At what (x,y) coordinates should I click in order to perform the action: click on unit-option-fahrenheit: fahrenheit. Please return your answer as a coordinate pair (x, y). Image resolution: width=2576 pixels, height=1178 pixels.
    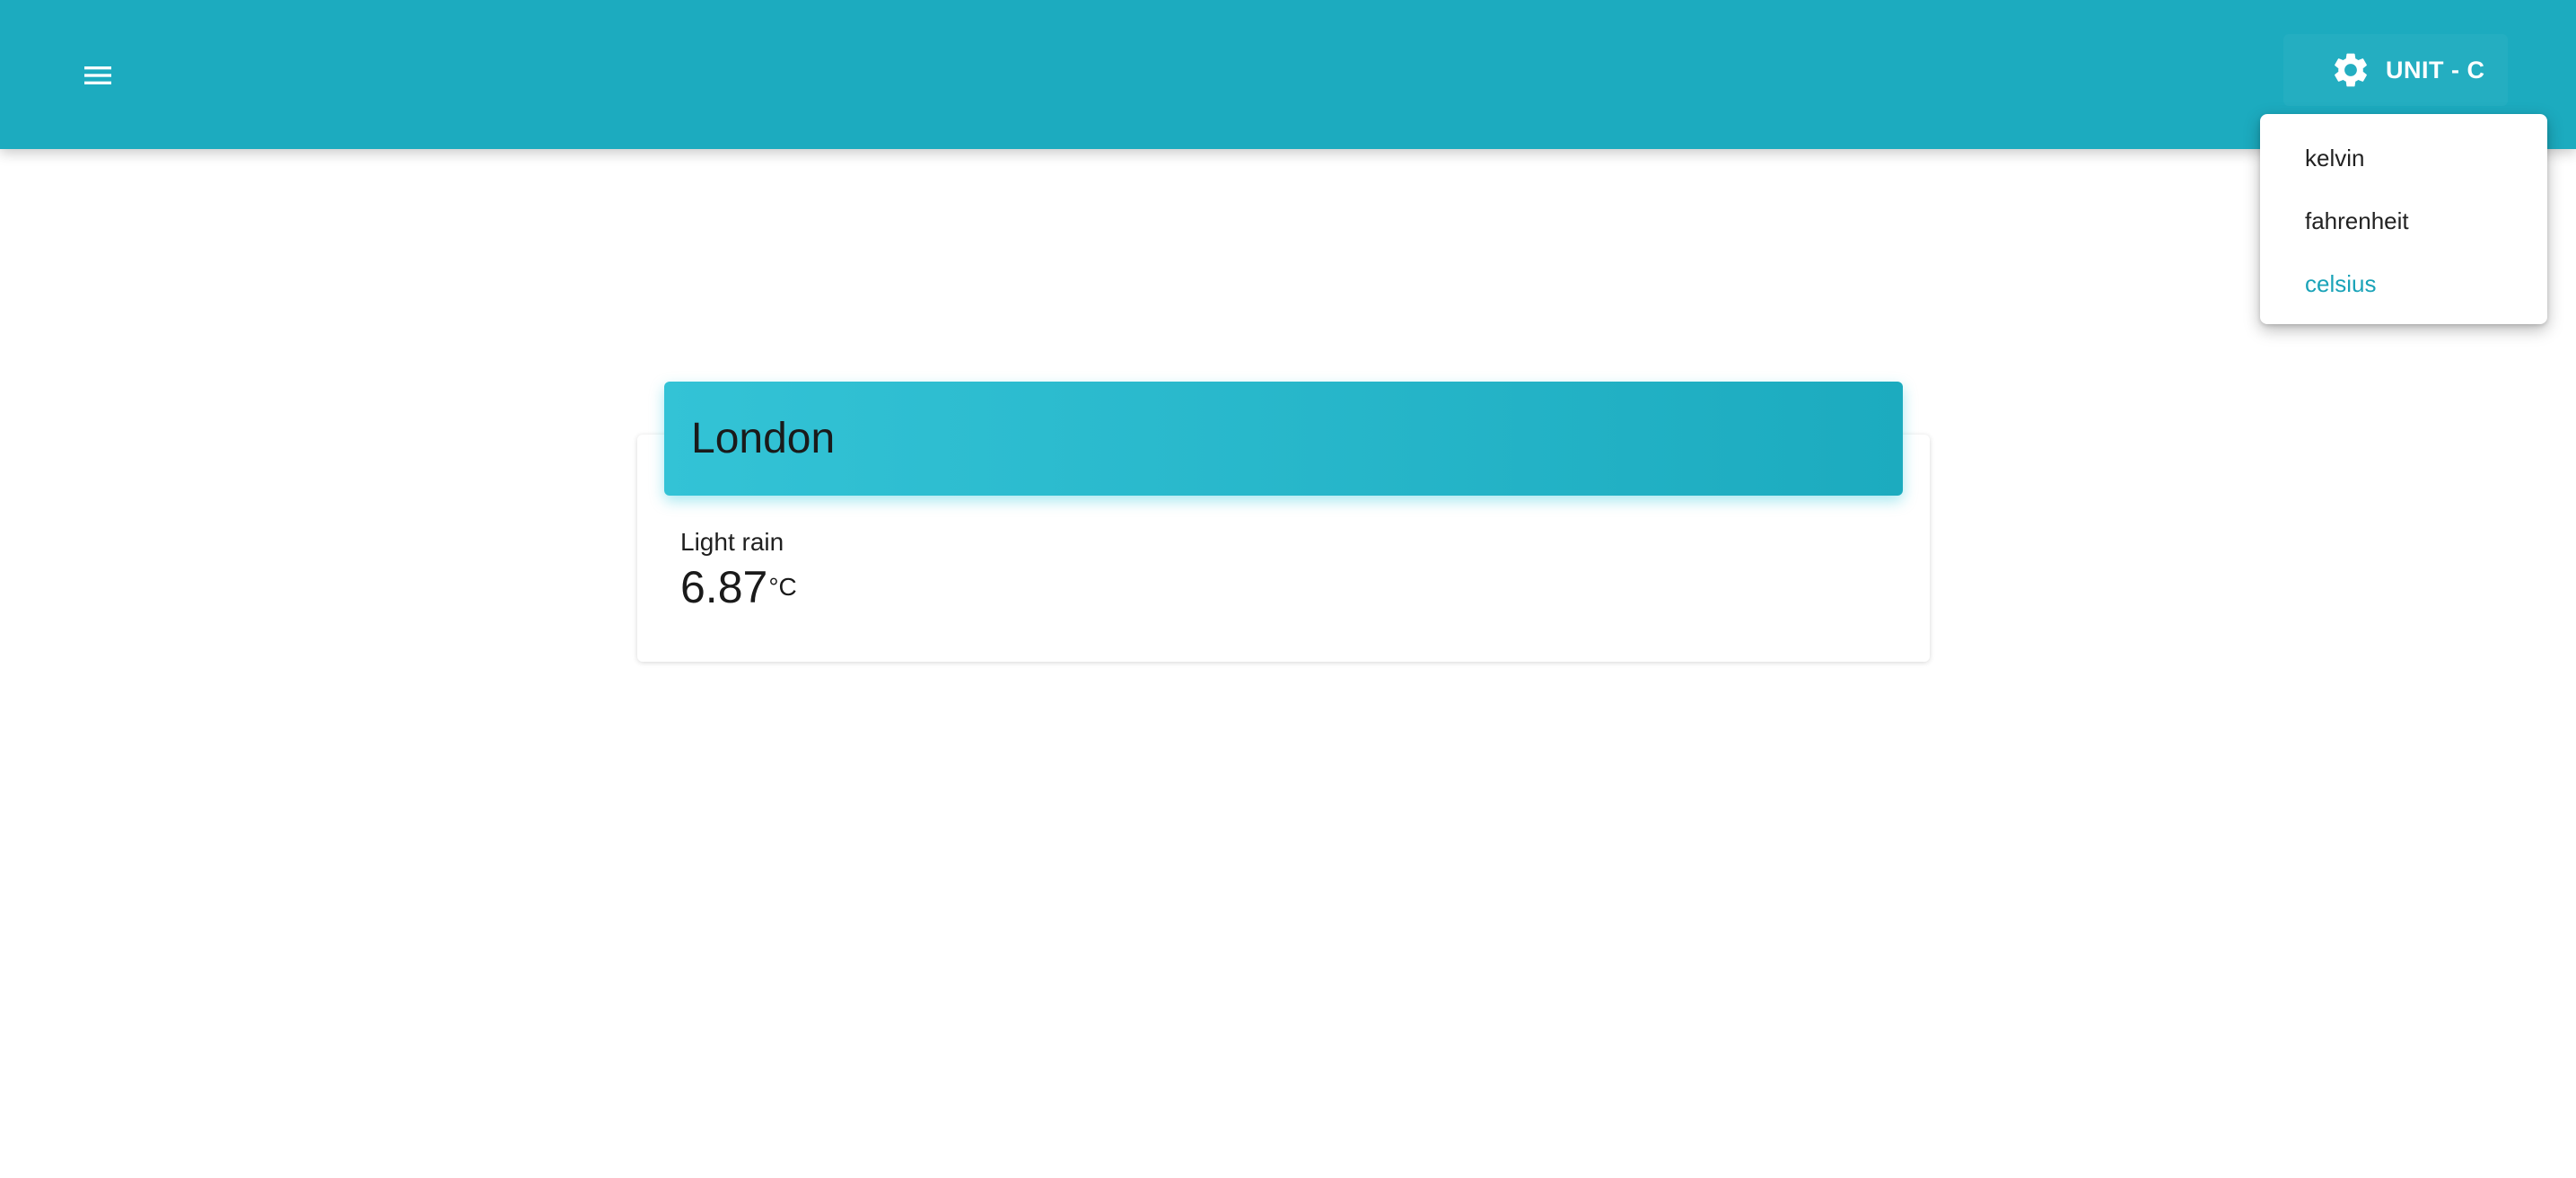
    Looking at the image, I should click on (2403, 220).